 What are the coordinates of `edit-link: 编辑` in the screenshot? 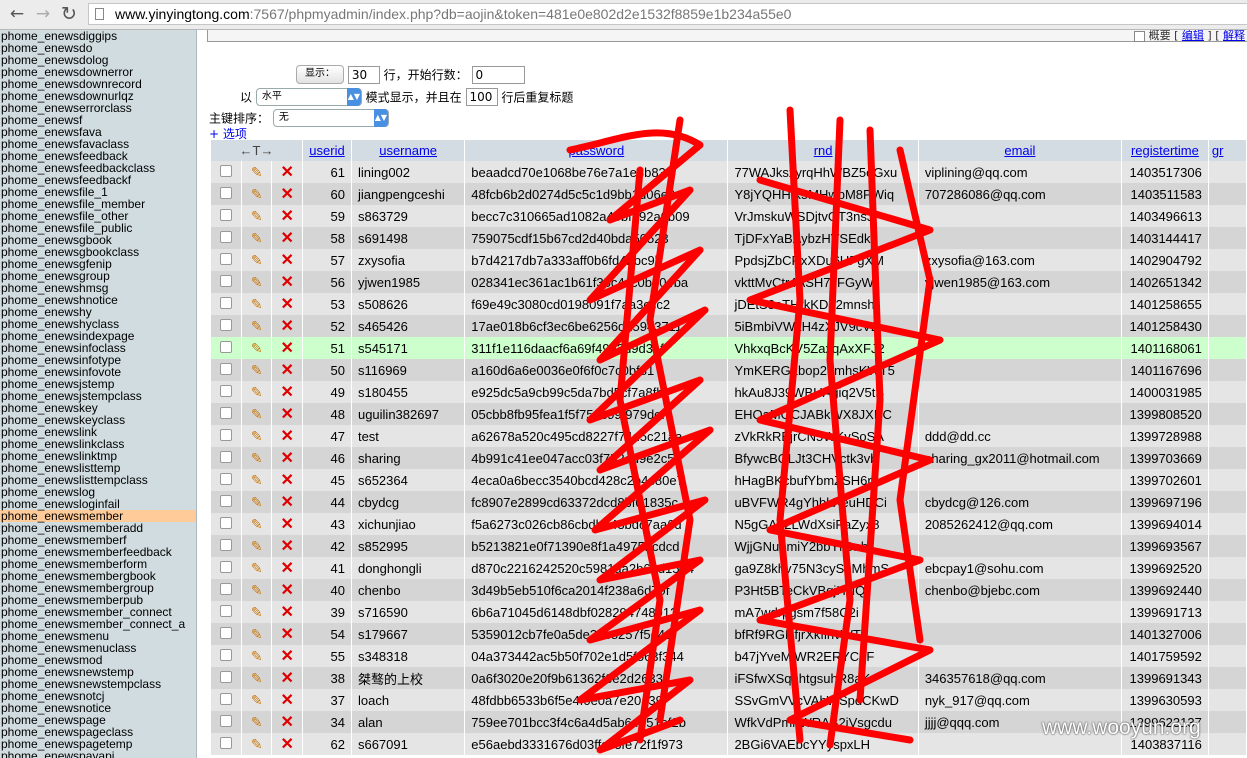 It's located at (1193, 36).